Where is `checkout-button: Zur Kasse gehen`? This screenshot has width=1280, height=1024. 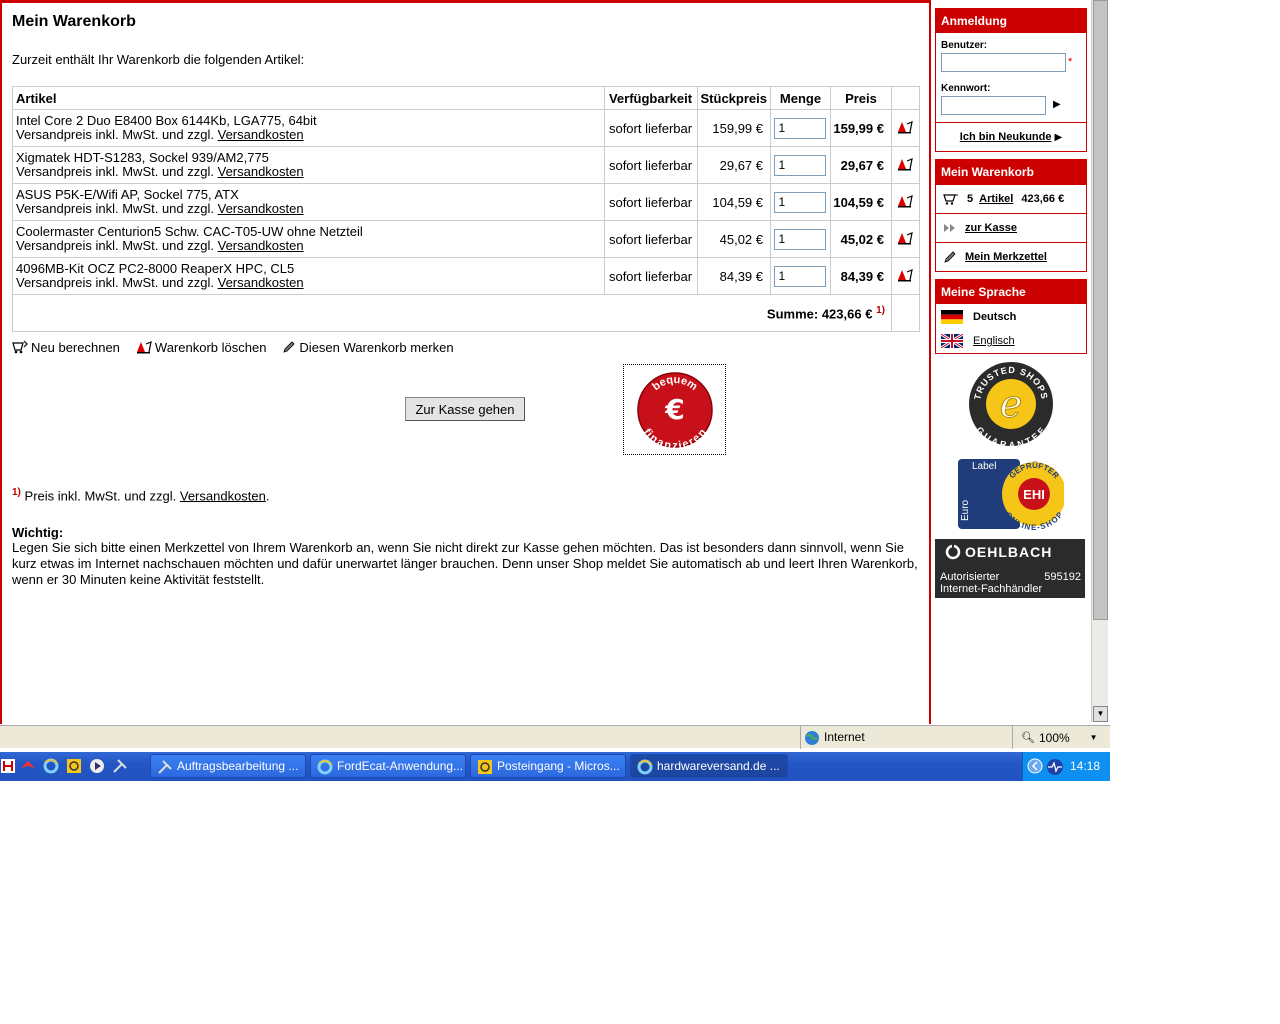
checkout-button: Zur Kasse gehen is located at coordinates (465, 409).